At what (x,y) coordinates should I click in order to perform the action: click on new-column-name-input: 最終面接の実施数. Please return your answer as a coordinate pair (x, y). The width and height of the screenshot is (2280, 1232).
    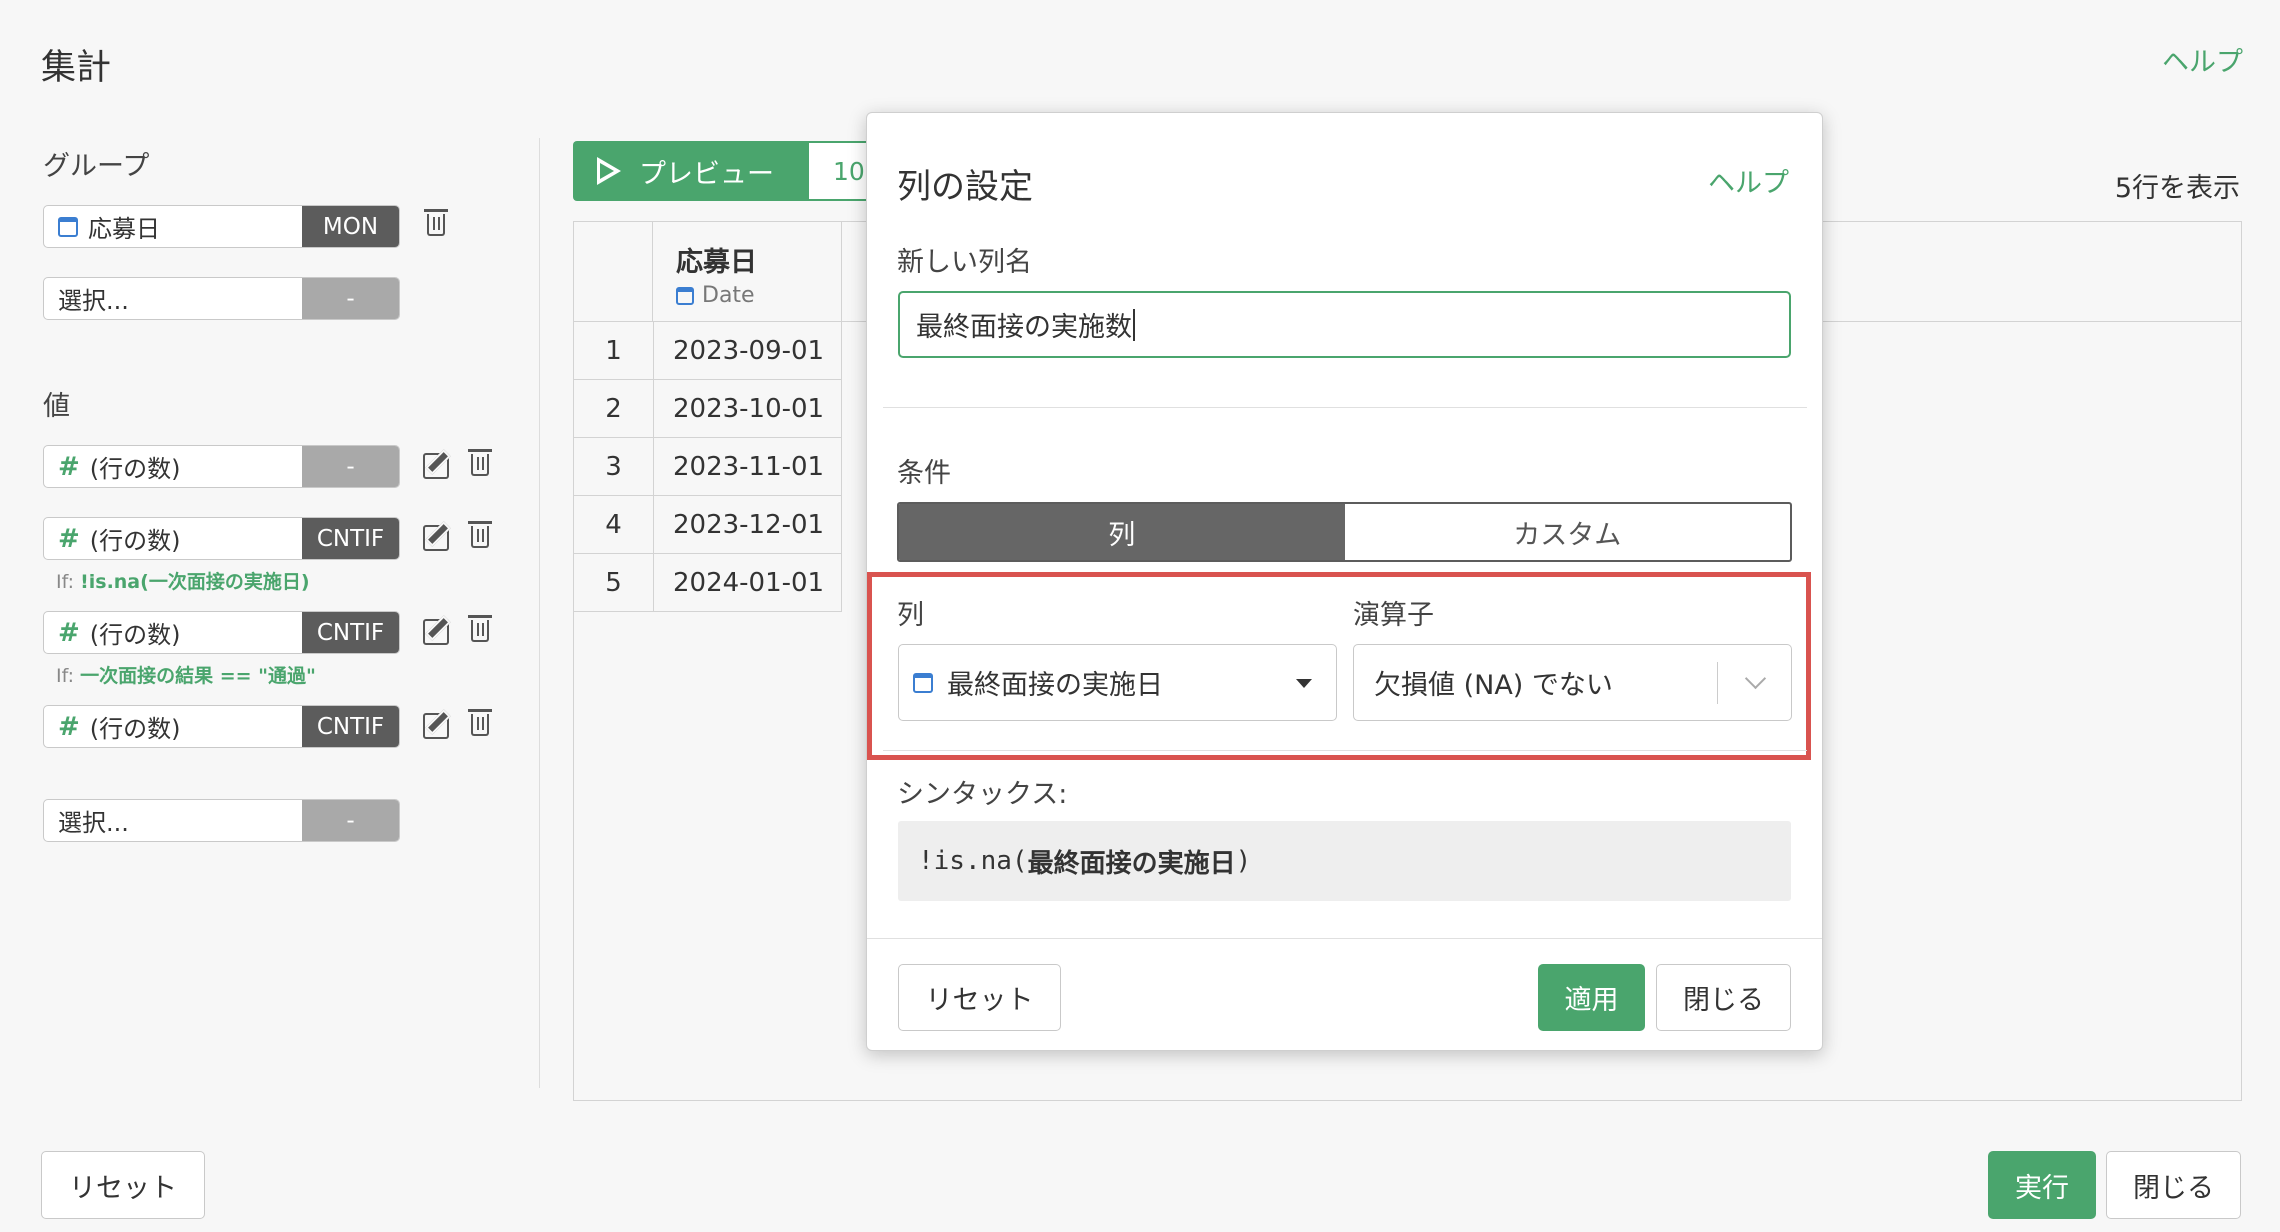
    Looking at the image, I should click on (1344, 324).